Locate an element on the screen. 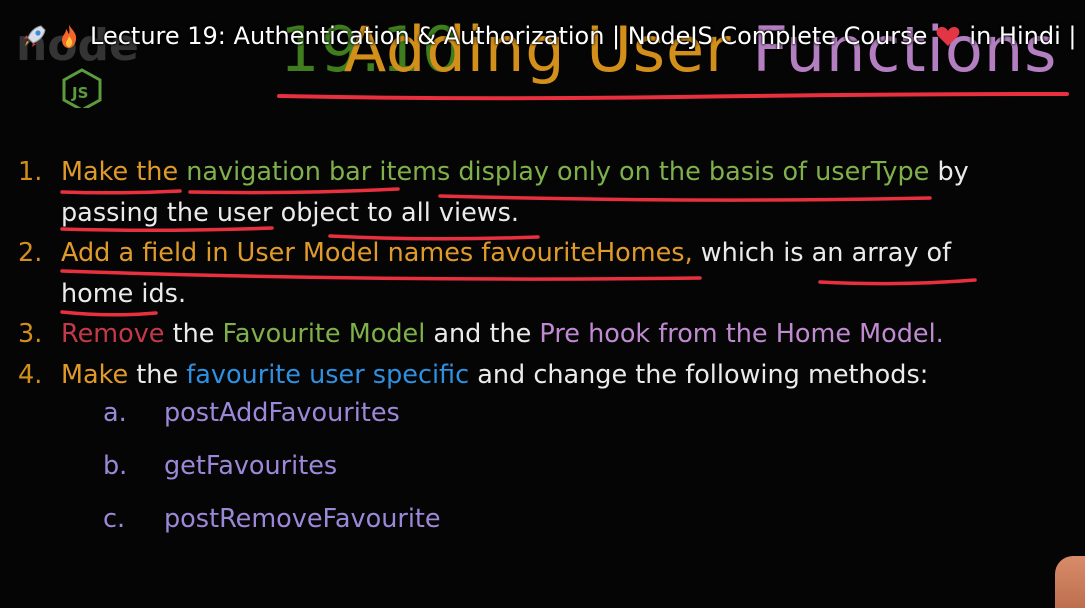  list-item-number: 4. is located at coordinates (30, 374).